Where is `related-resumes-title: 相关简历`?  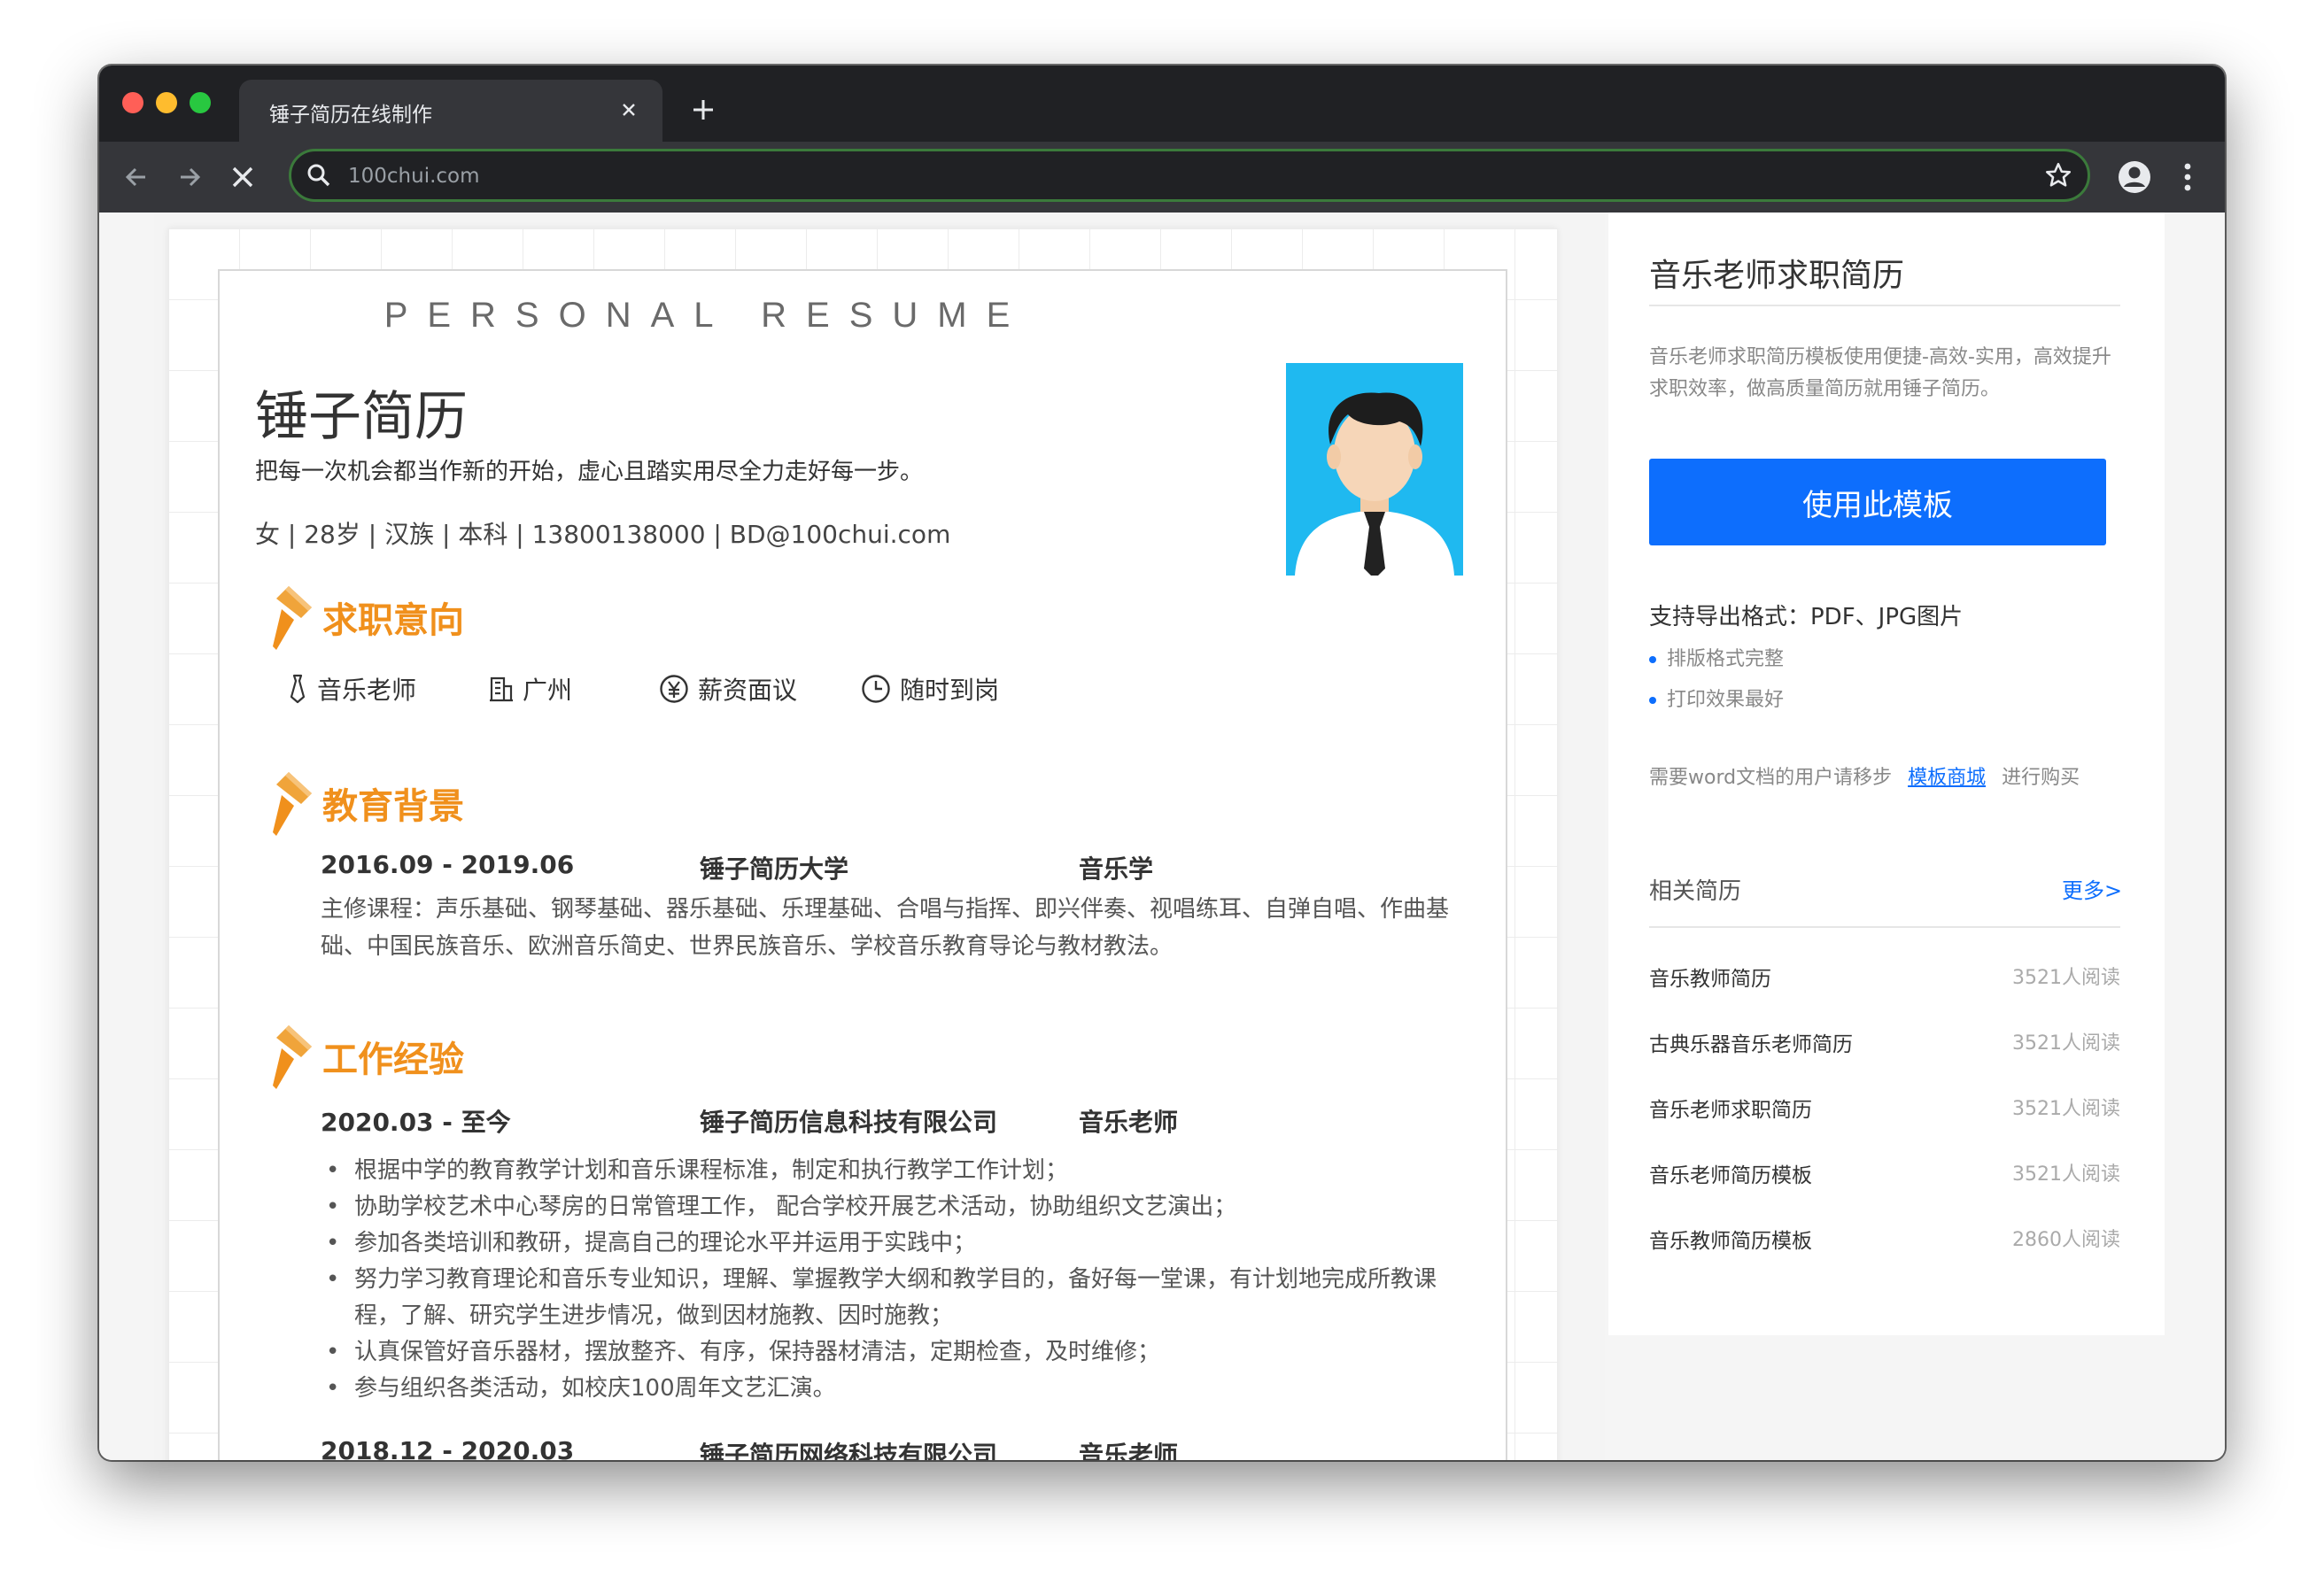 related-resumes-title: 相关简历 is located at coordinates (1695, 891).